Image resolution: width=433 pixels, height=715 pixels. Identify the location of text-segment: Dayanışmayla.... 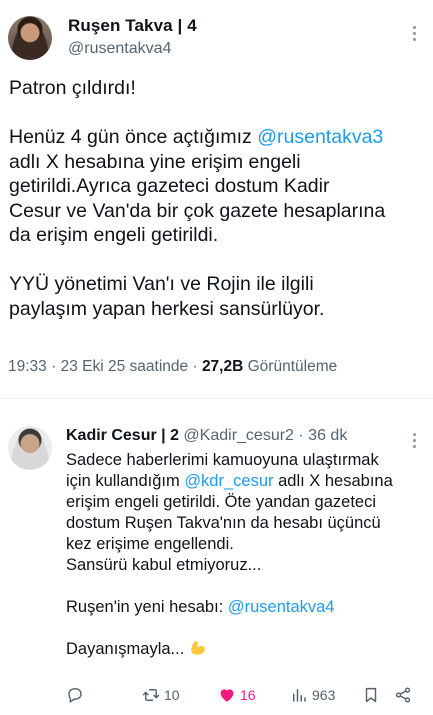
(127, 649).